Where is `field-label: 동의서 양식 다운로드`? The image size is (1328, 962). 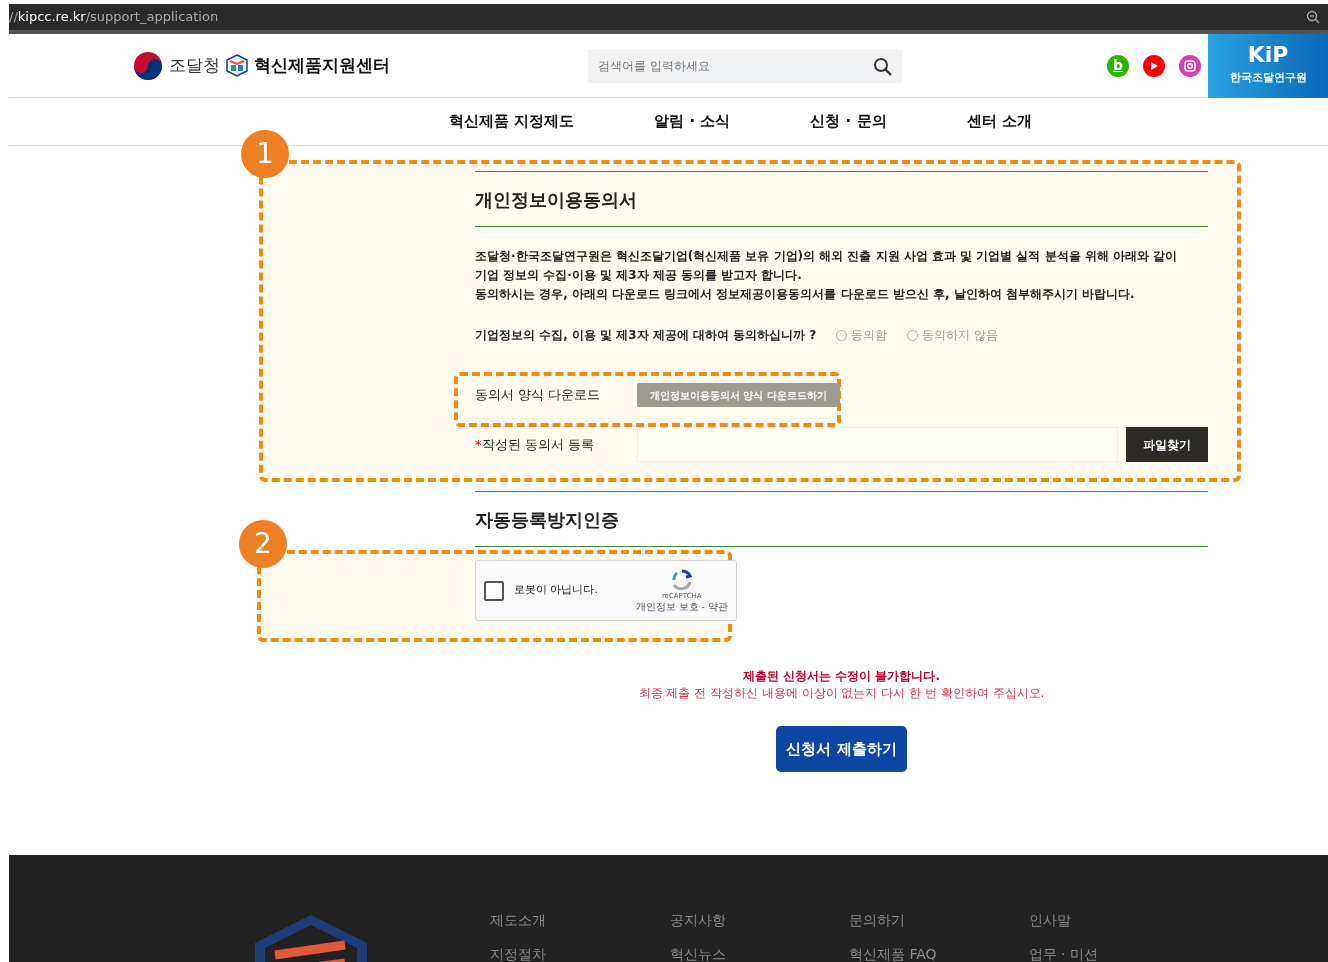 field-label: 동의서 양식 다운로드 is located at coordinates (538, 395).